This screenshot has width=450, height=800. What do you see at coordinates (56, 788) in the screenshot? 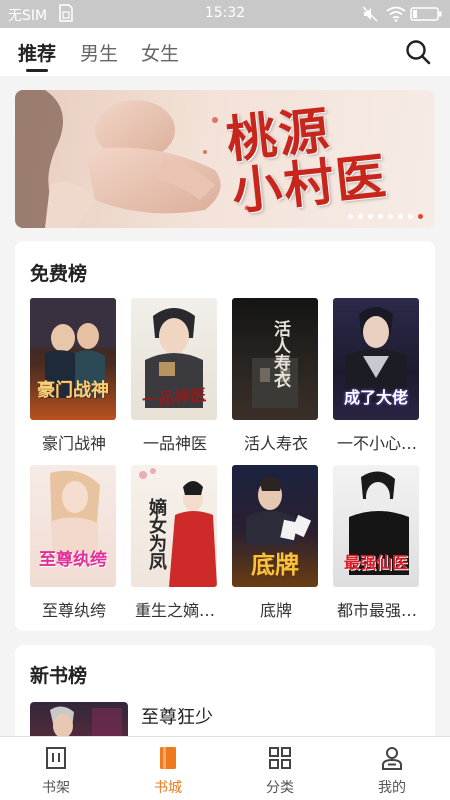
I see `nav-label: 书架` at bounding box center [56, 788].